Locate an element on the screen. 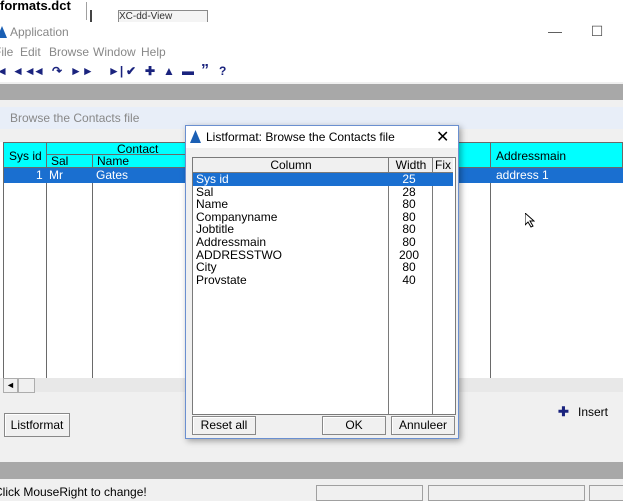 The width and height of the screenshot is (623, 501). menu-edit: Edit is located at coordinates (30, 52).